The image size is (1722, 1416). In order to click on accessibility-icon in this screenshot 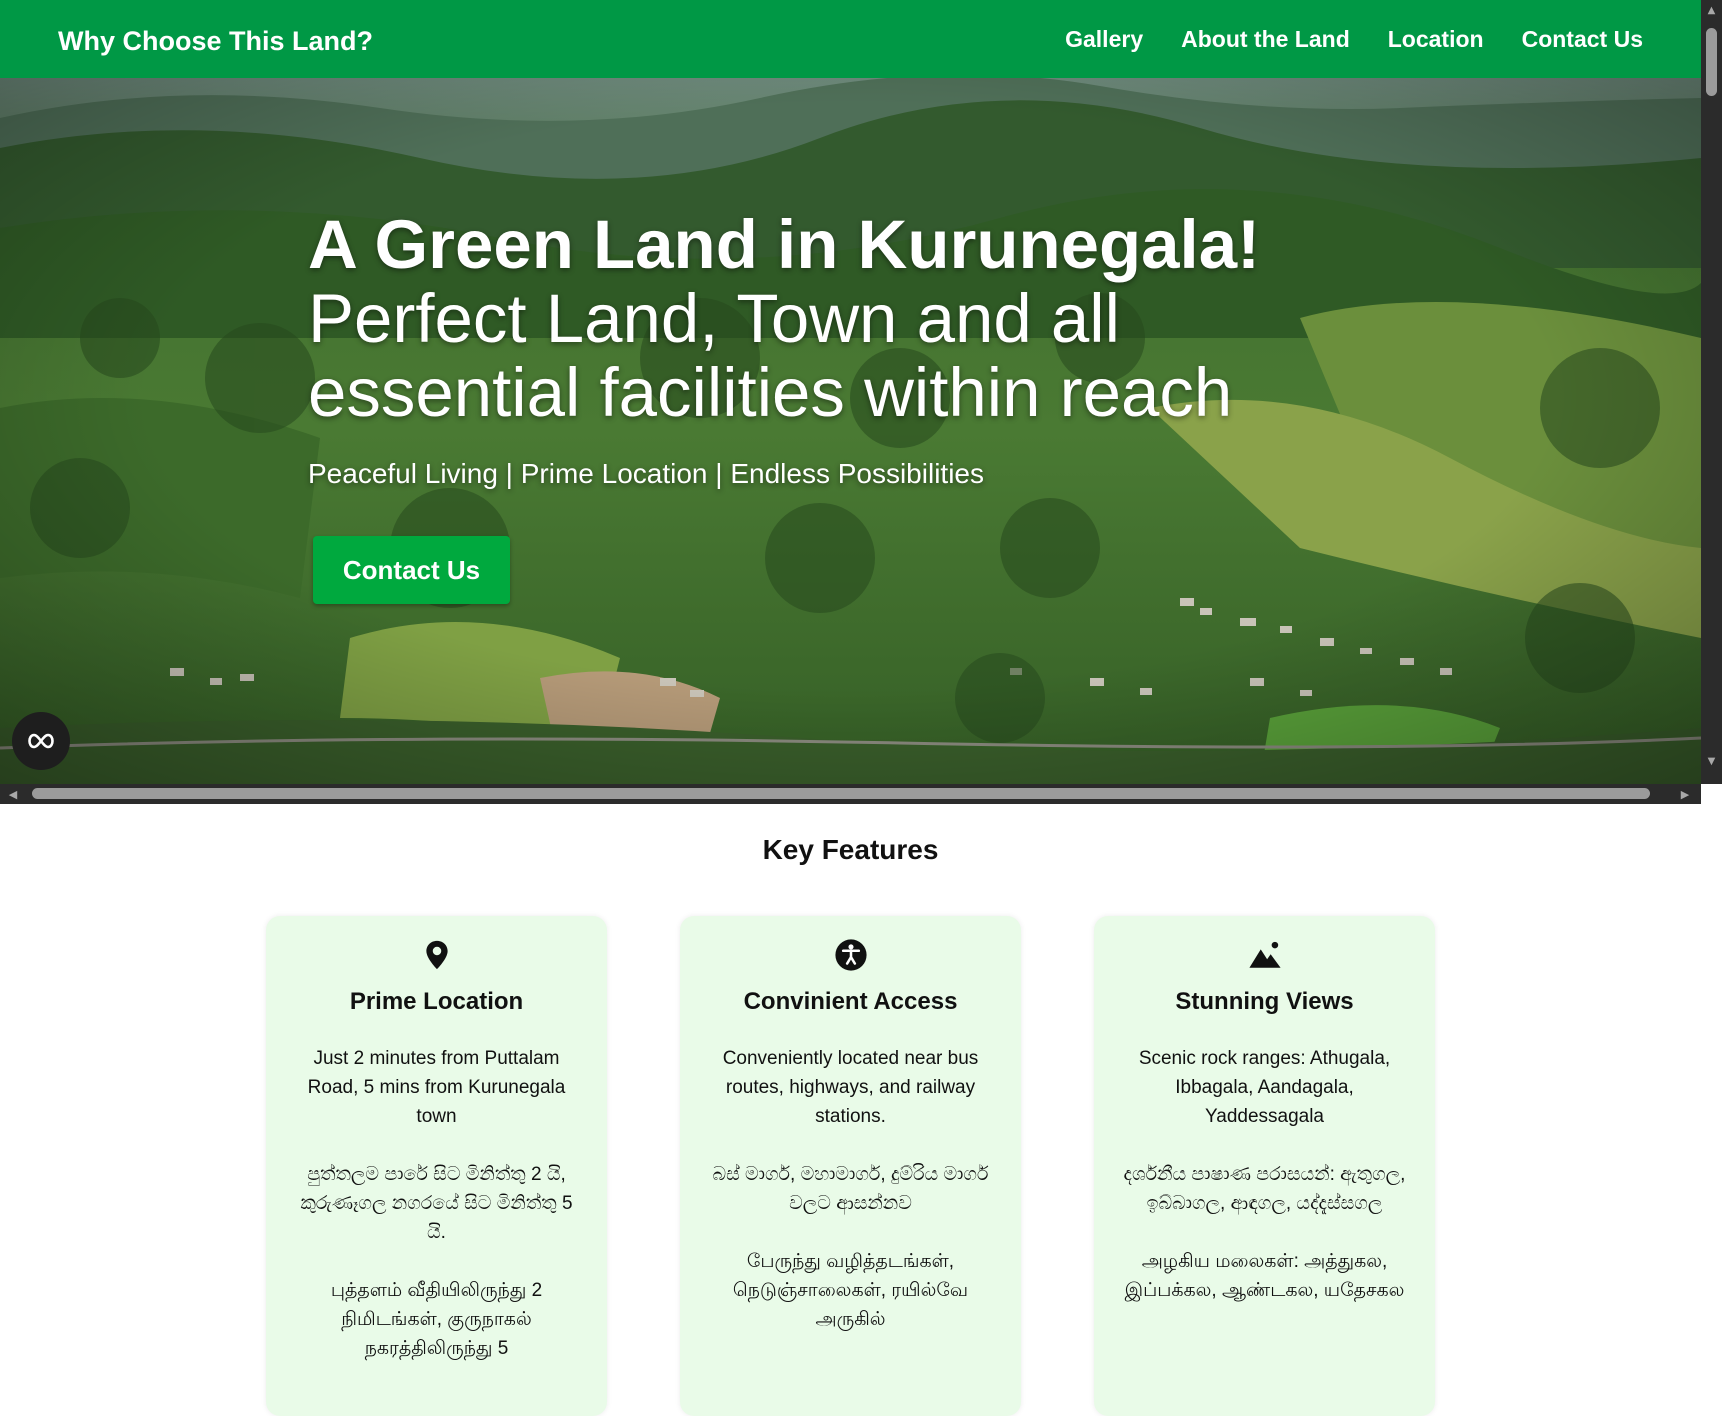, I will do `click(850, 955)`.